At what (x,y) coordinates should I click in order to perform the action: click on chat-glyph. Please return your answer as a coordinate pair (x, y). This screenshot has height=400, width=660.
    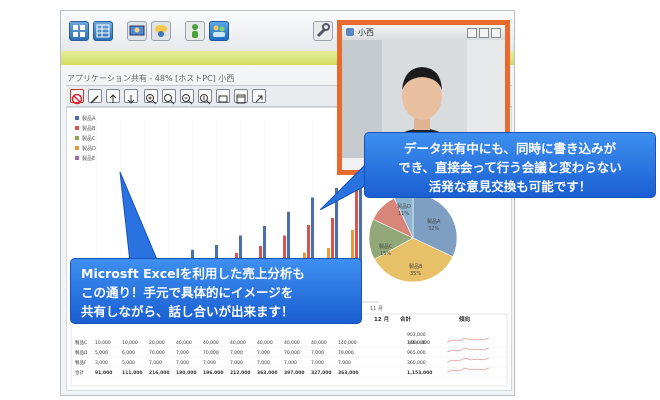
    Looking at the image, I should click on (161, 31).